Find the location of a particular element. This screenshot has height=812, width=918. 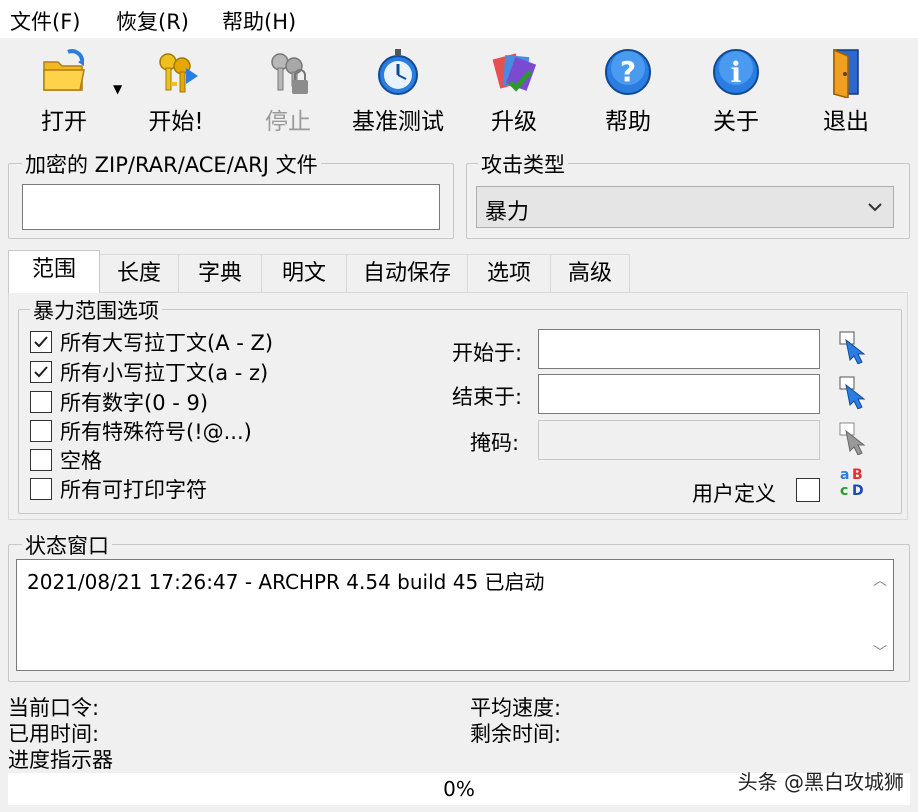

benchmark-button: 基准测试 is located at coordinates (398, 91).